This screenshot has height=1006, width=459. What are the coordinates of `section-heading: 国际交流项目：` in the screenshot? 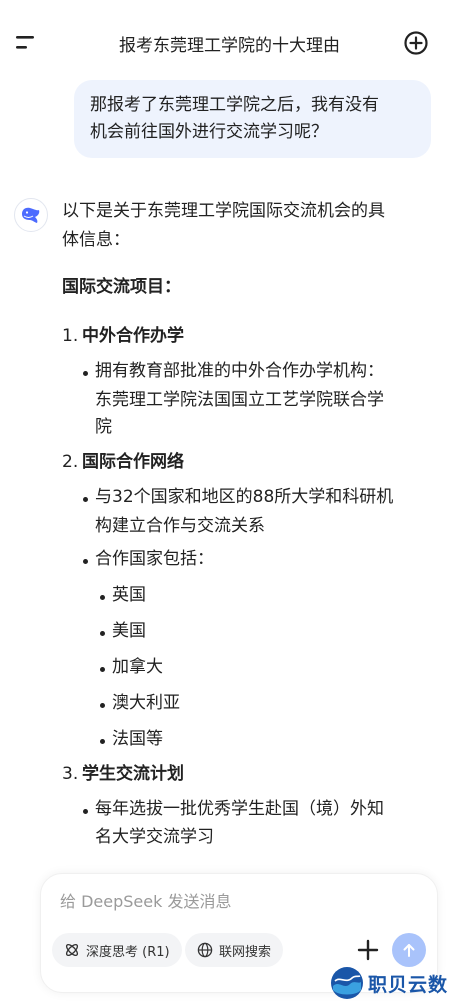 It's located at (121, 287).